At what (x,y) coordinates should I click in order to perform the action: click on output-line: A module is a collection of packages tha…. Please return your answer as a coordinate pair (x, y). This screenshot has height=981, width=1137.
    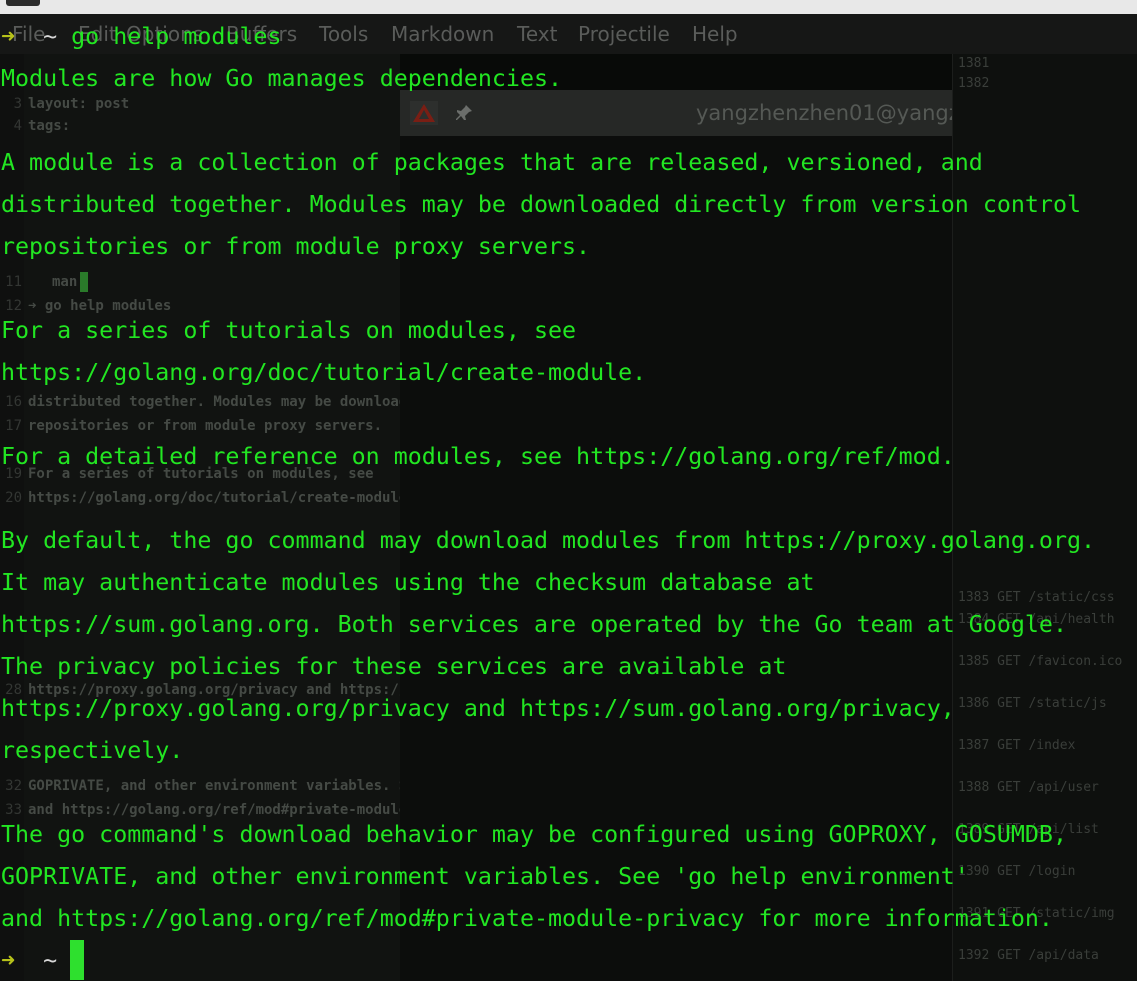
    Looking at the image, I should click on (492, 162).